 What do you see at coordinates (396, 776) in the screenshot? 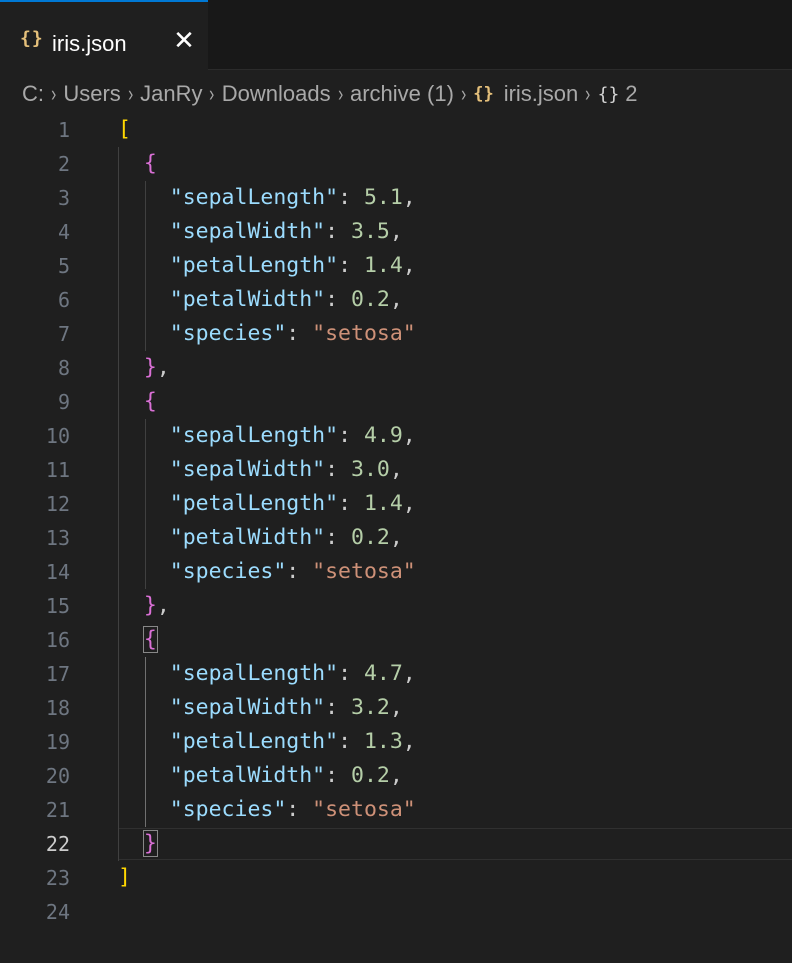
I see `code-line: 20 "petalWidth": 0.2,` at bounding box center [396, 776].